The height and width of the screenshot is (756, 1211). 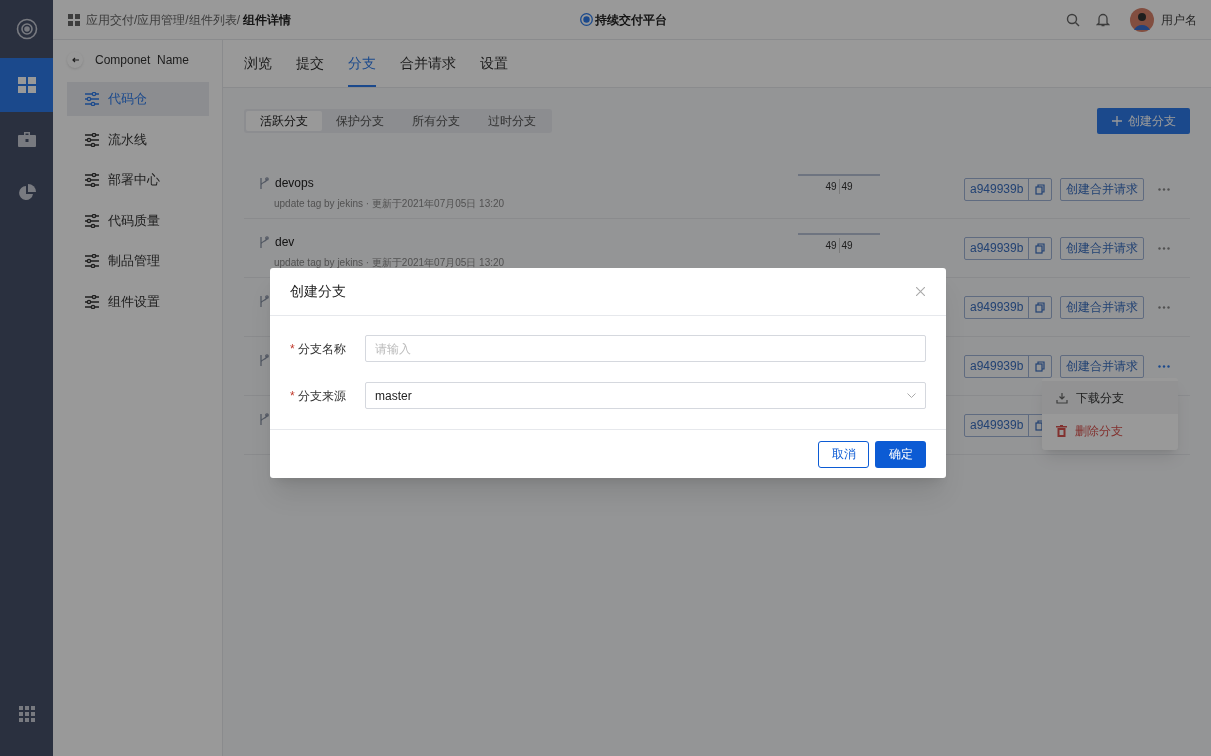 What do you see at coordinates (911, 395) in the screenshot?
I see `chevron-down-icon` at bounding box center [911, 395].